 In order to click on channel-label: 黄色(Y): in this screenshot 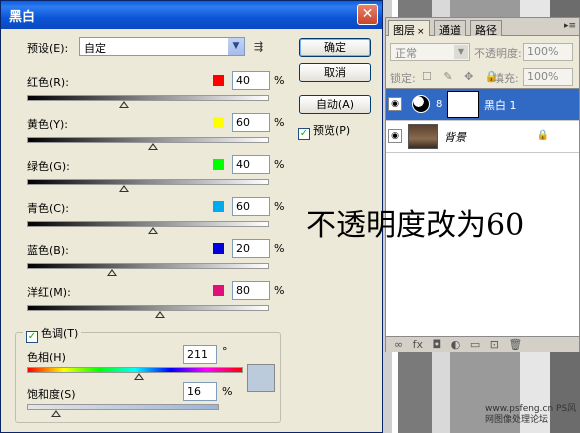, I will do `click(48, 124)`.